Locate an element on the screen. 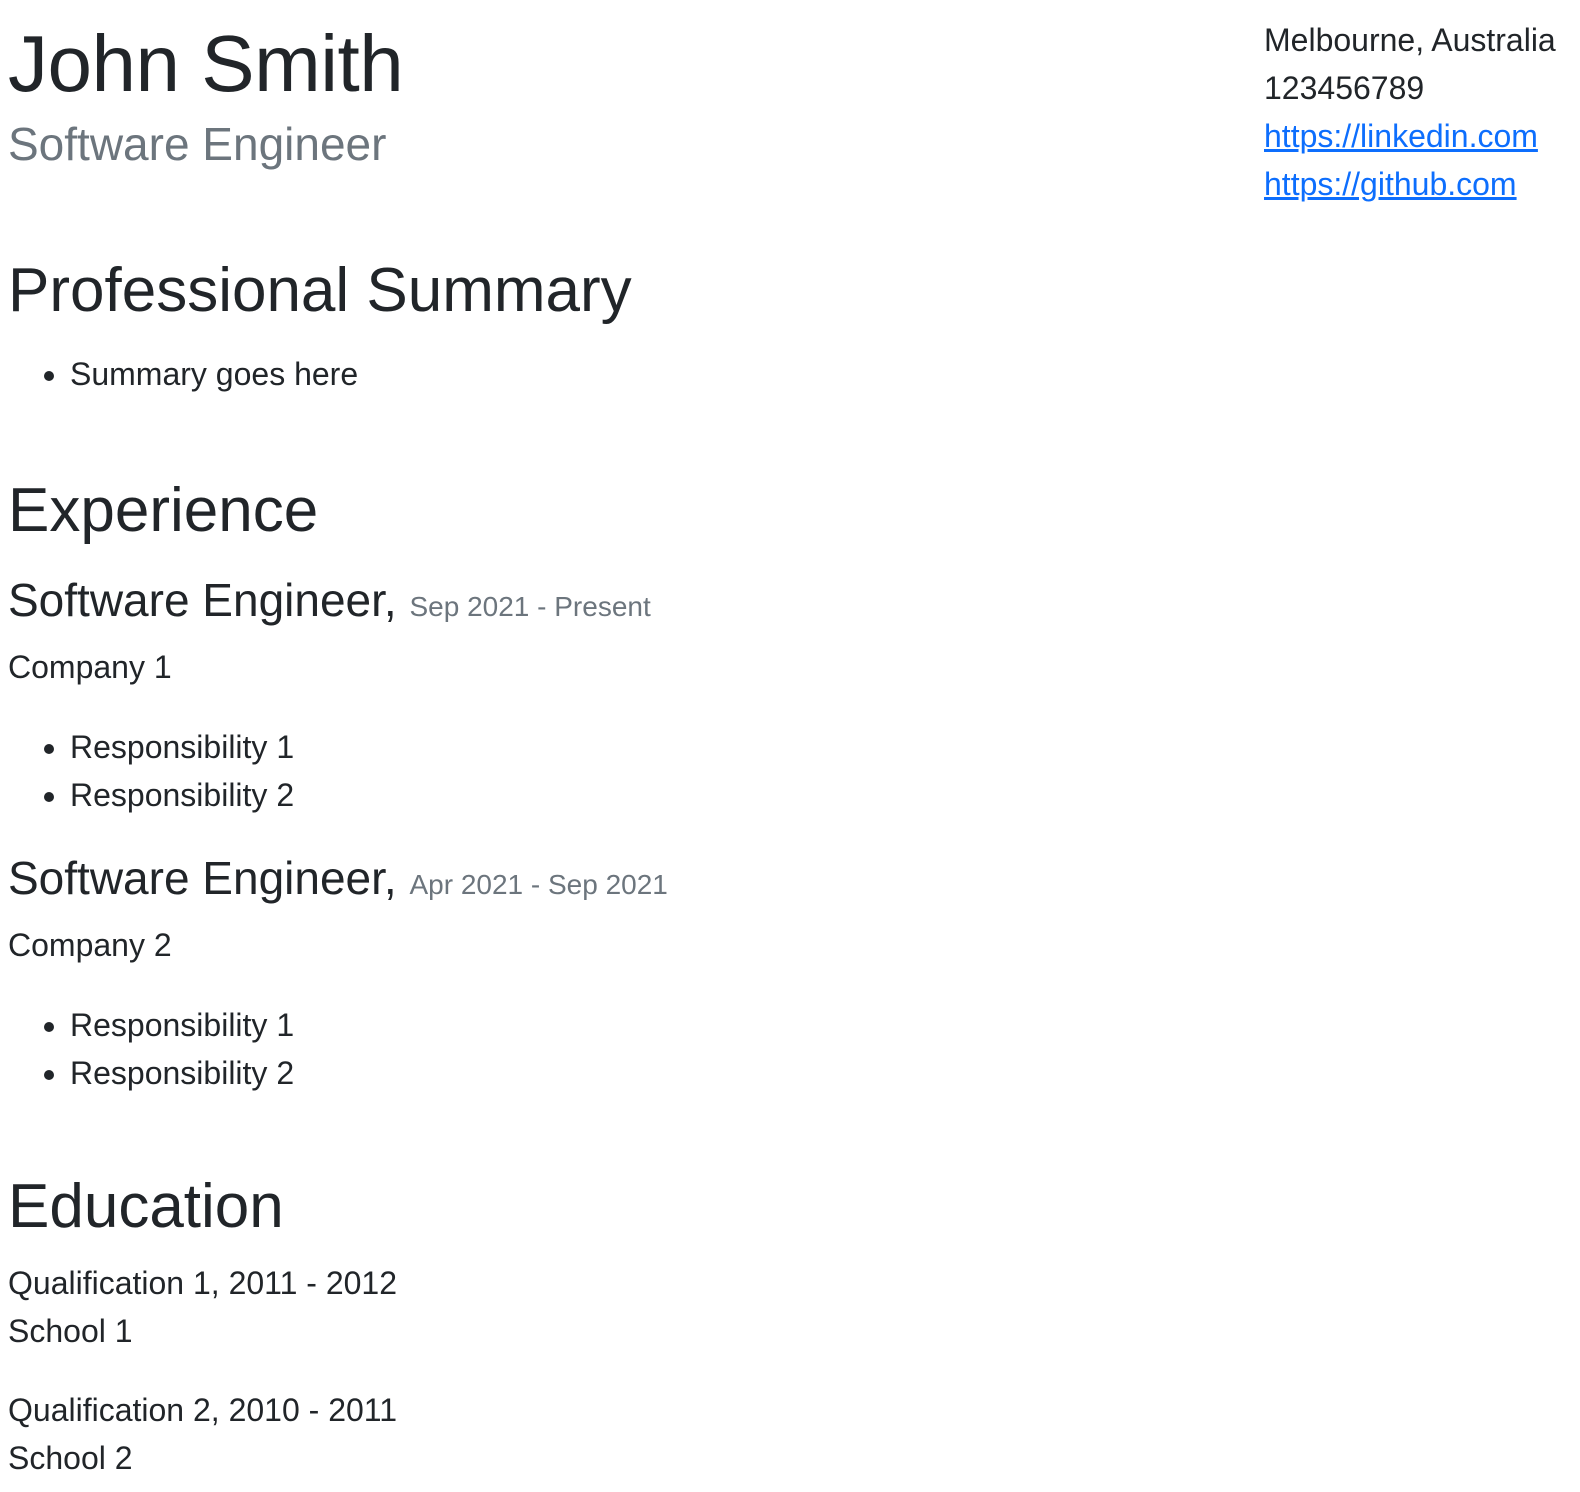  job-company: Company 2 is located at coordinates (90, 945).